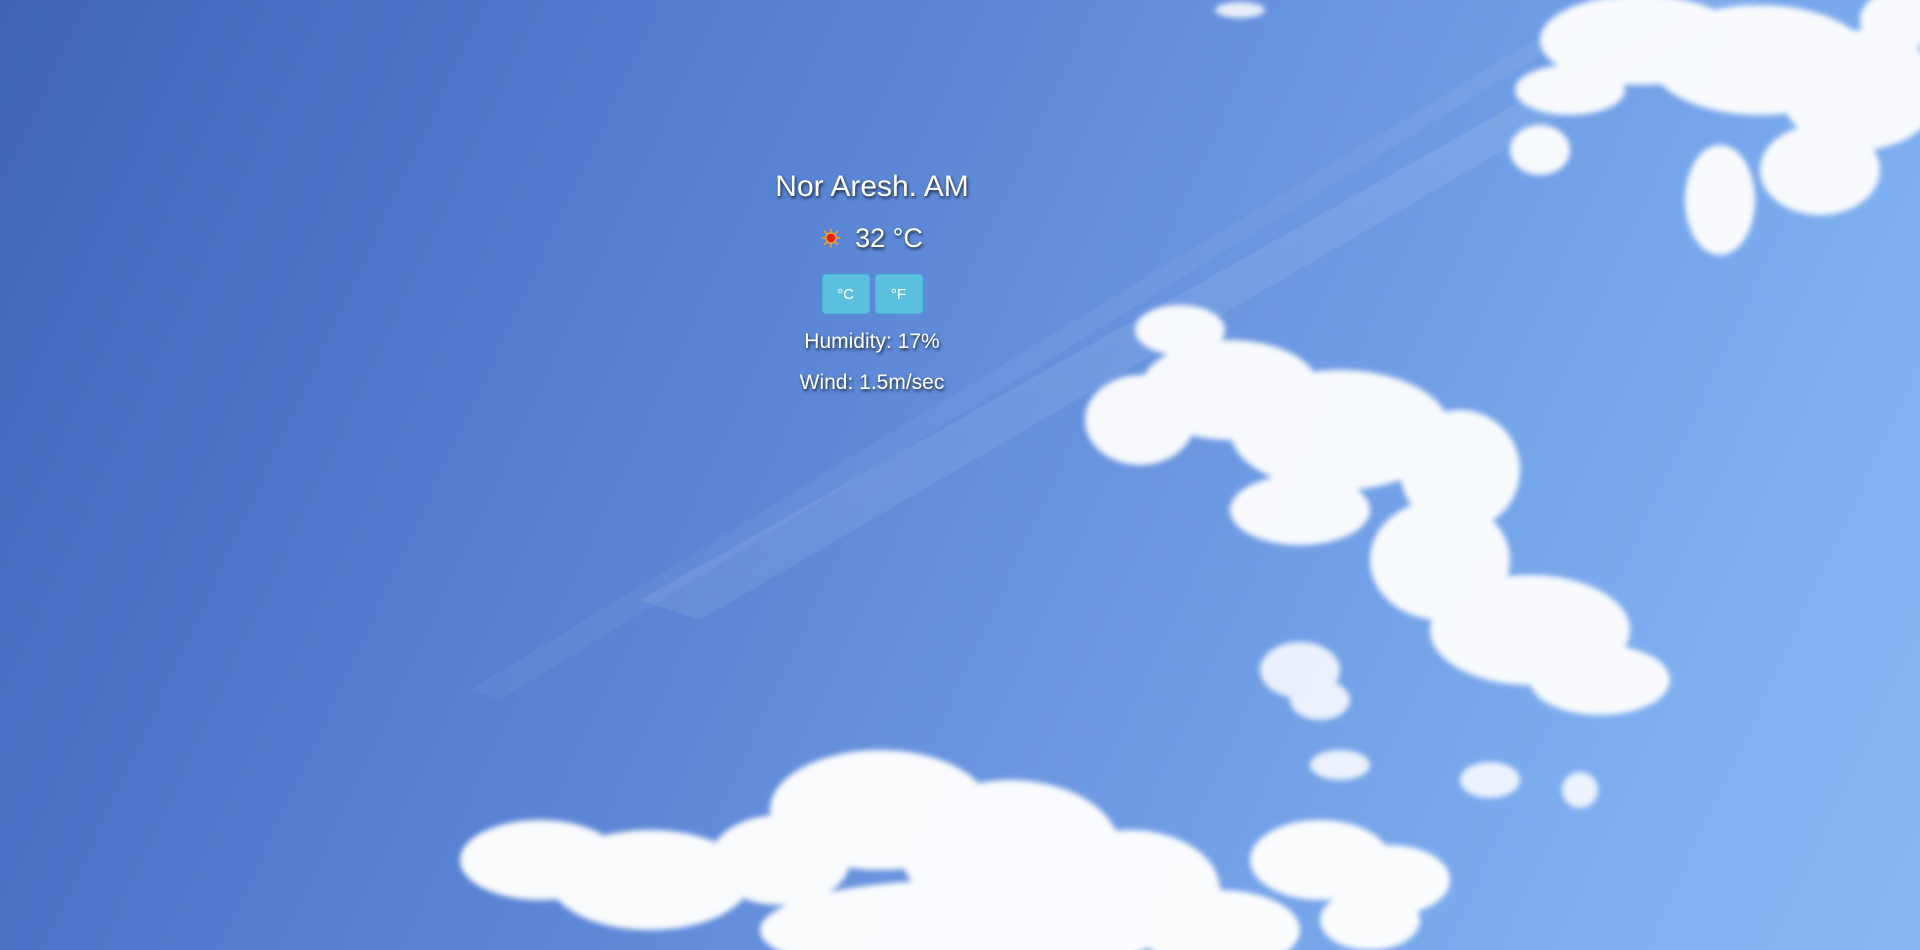  Describe the element at coordinates (845, 294) in the screenshot. I see `celsius-button: °C` at that location.